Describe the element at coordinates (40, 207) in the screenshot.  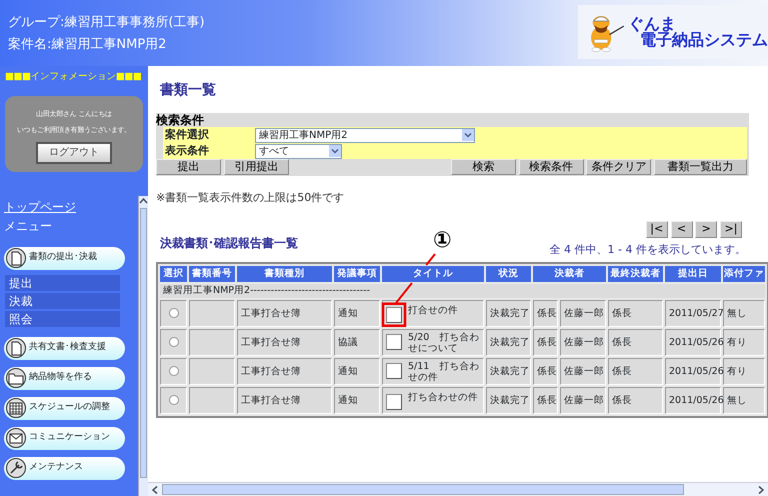
I see `top-page-link: トップページ` at that location.